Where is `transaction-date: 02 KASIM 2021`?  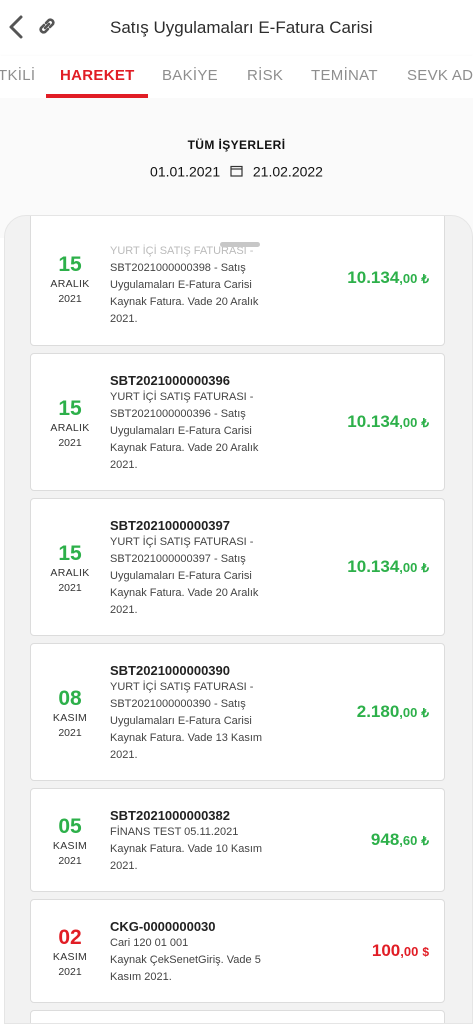
transaction-date: 02 KASIM 2021 is located at coordinates (70, 953).